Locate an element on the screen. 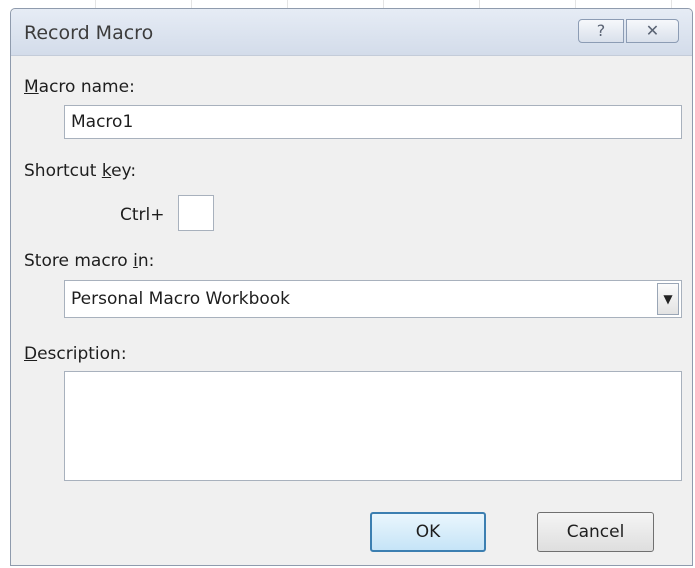 The image size is (695, 568). shortcut-key-input is located at coordinates (196, 213).